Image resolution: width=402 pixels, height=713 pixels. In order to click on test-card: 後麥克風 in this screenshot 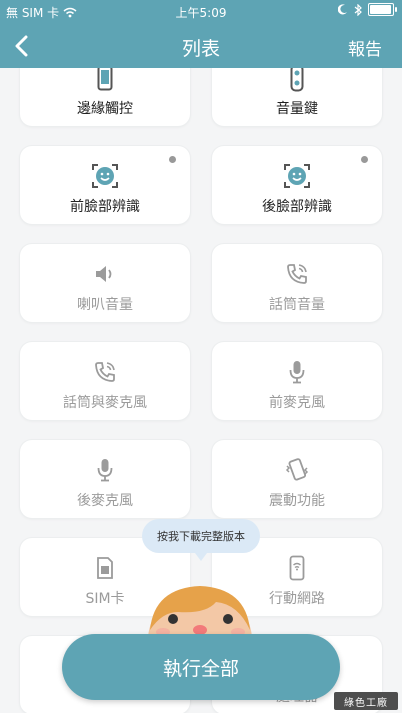, I will do `click(105, 479)`.